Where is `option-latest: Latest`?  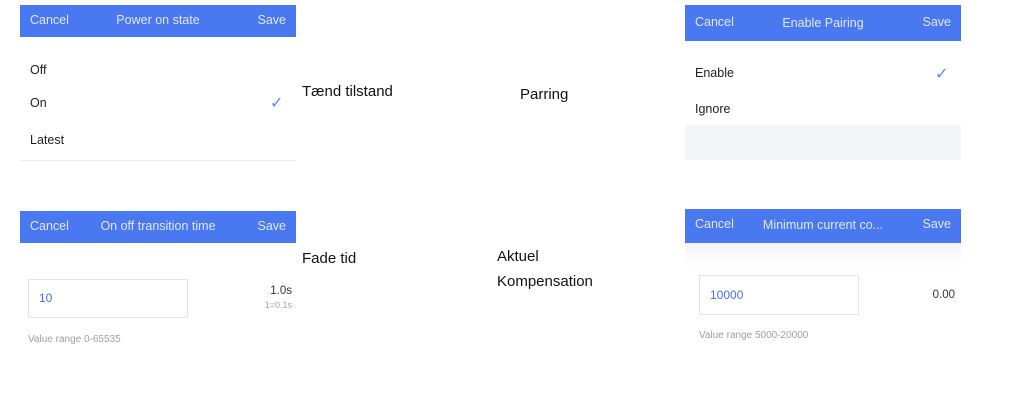 option-latest: Latest is located at coordinates (47, 140).